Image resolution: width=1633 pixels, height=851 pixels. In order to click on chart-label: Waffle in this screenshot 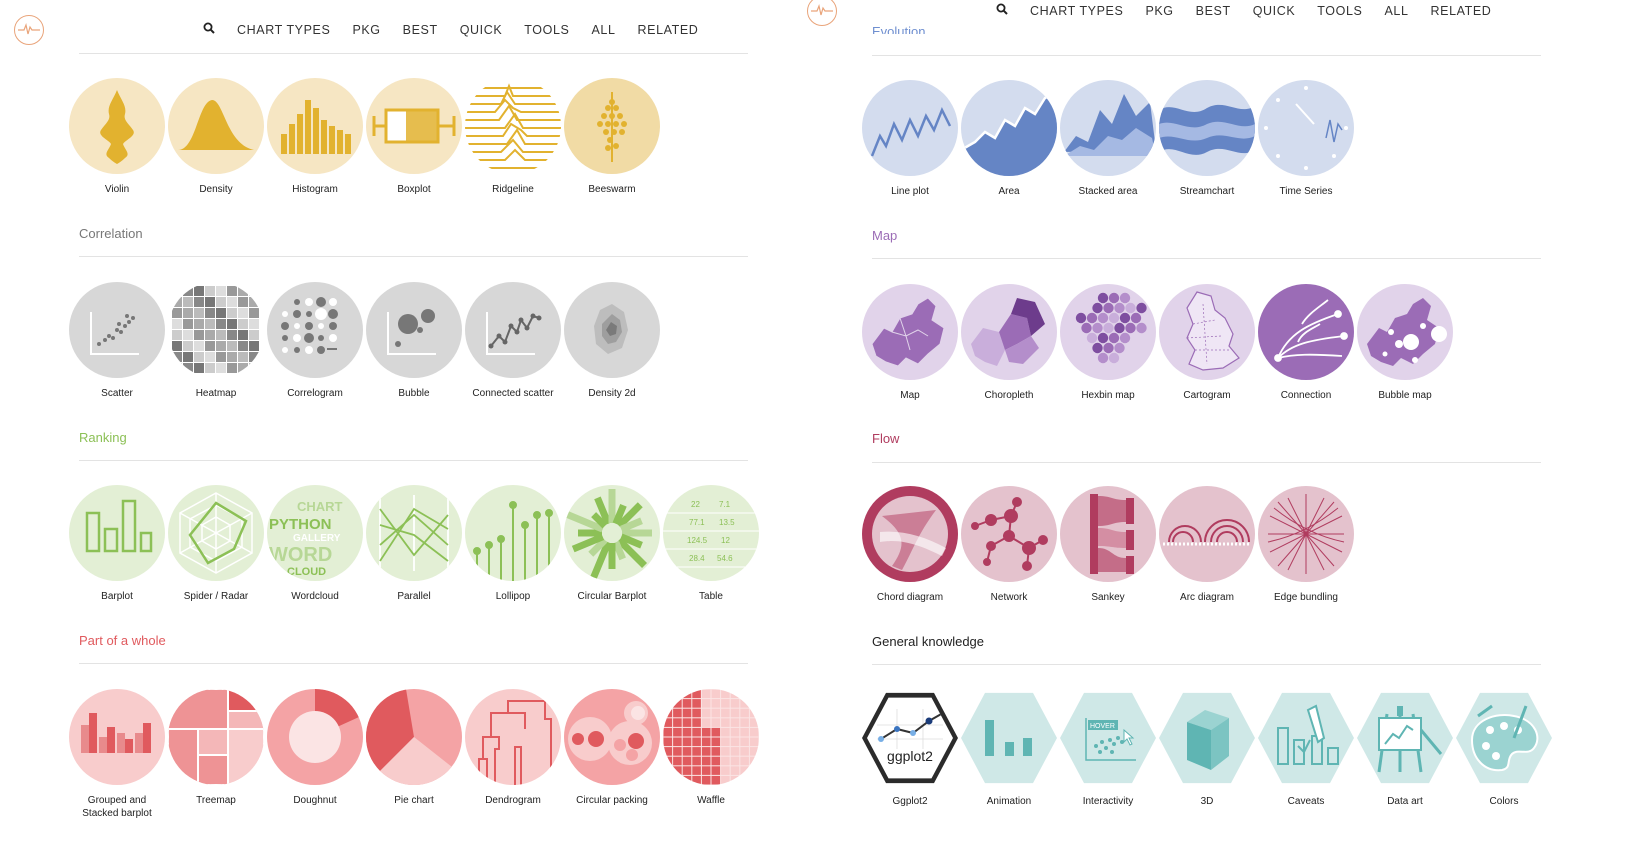, I will do `click(711, 800)`.